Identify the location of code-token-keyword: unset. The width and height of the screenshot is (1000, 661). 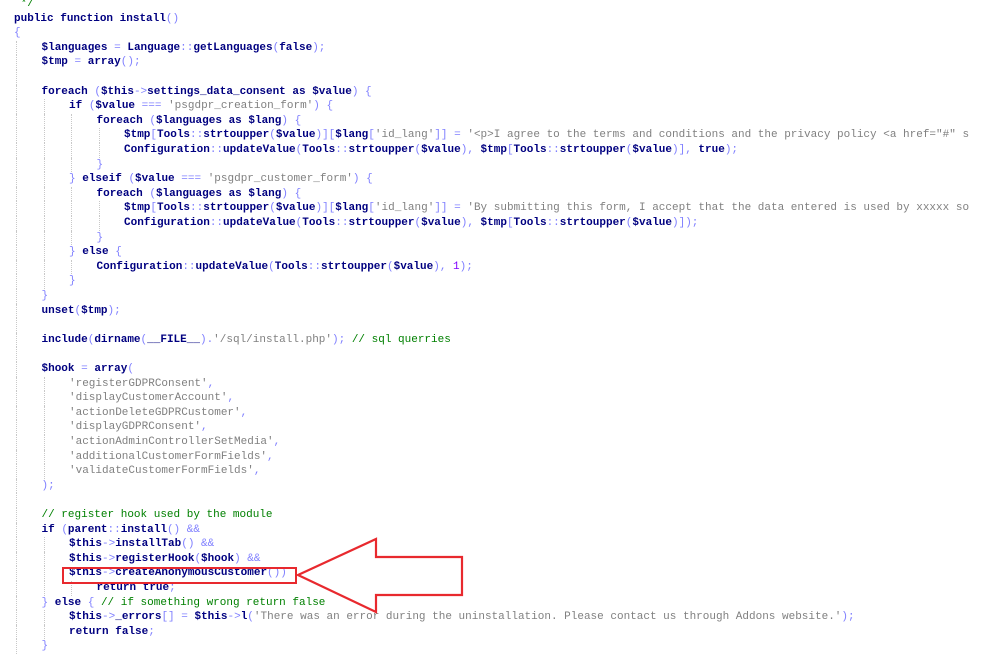
(58, 310).